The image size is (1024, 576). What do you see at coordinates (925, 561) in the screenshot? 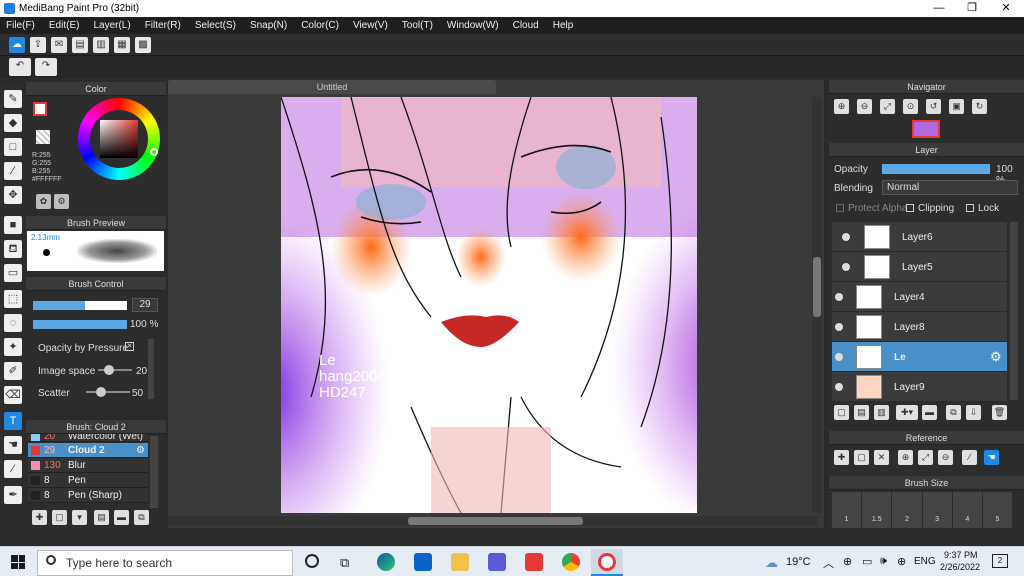
I see `input-language: ENG` at bounding box center [925, 561].